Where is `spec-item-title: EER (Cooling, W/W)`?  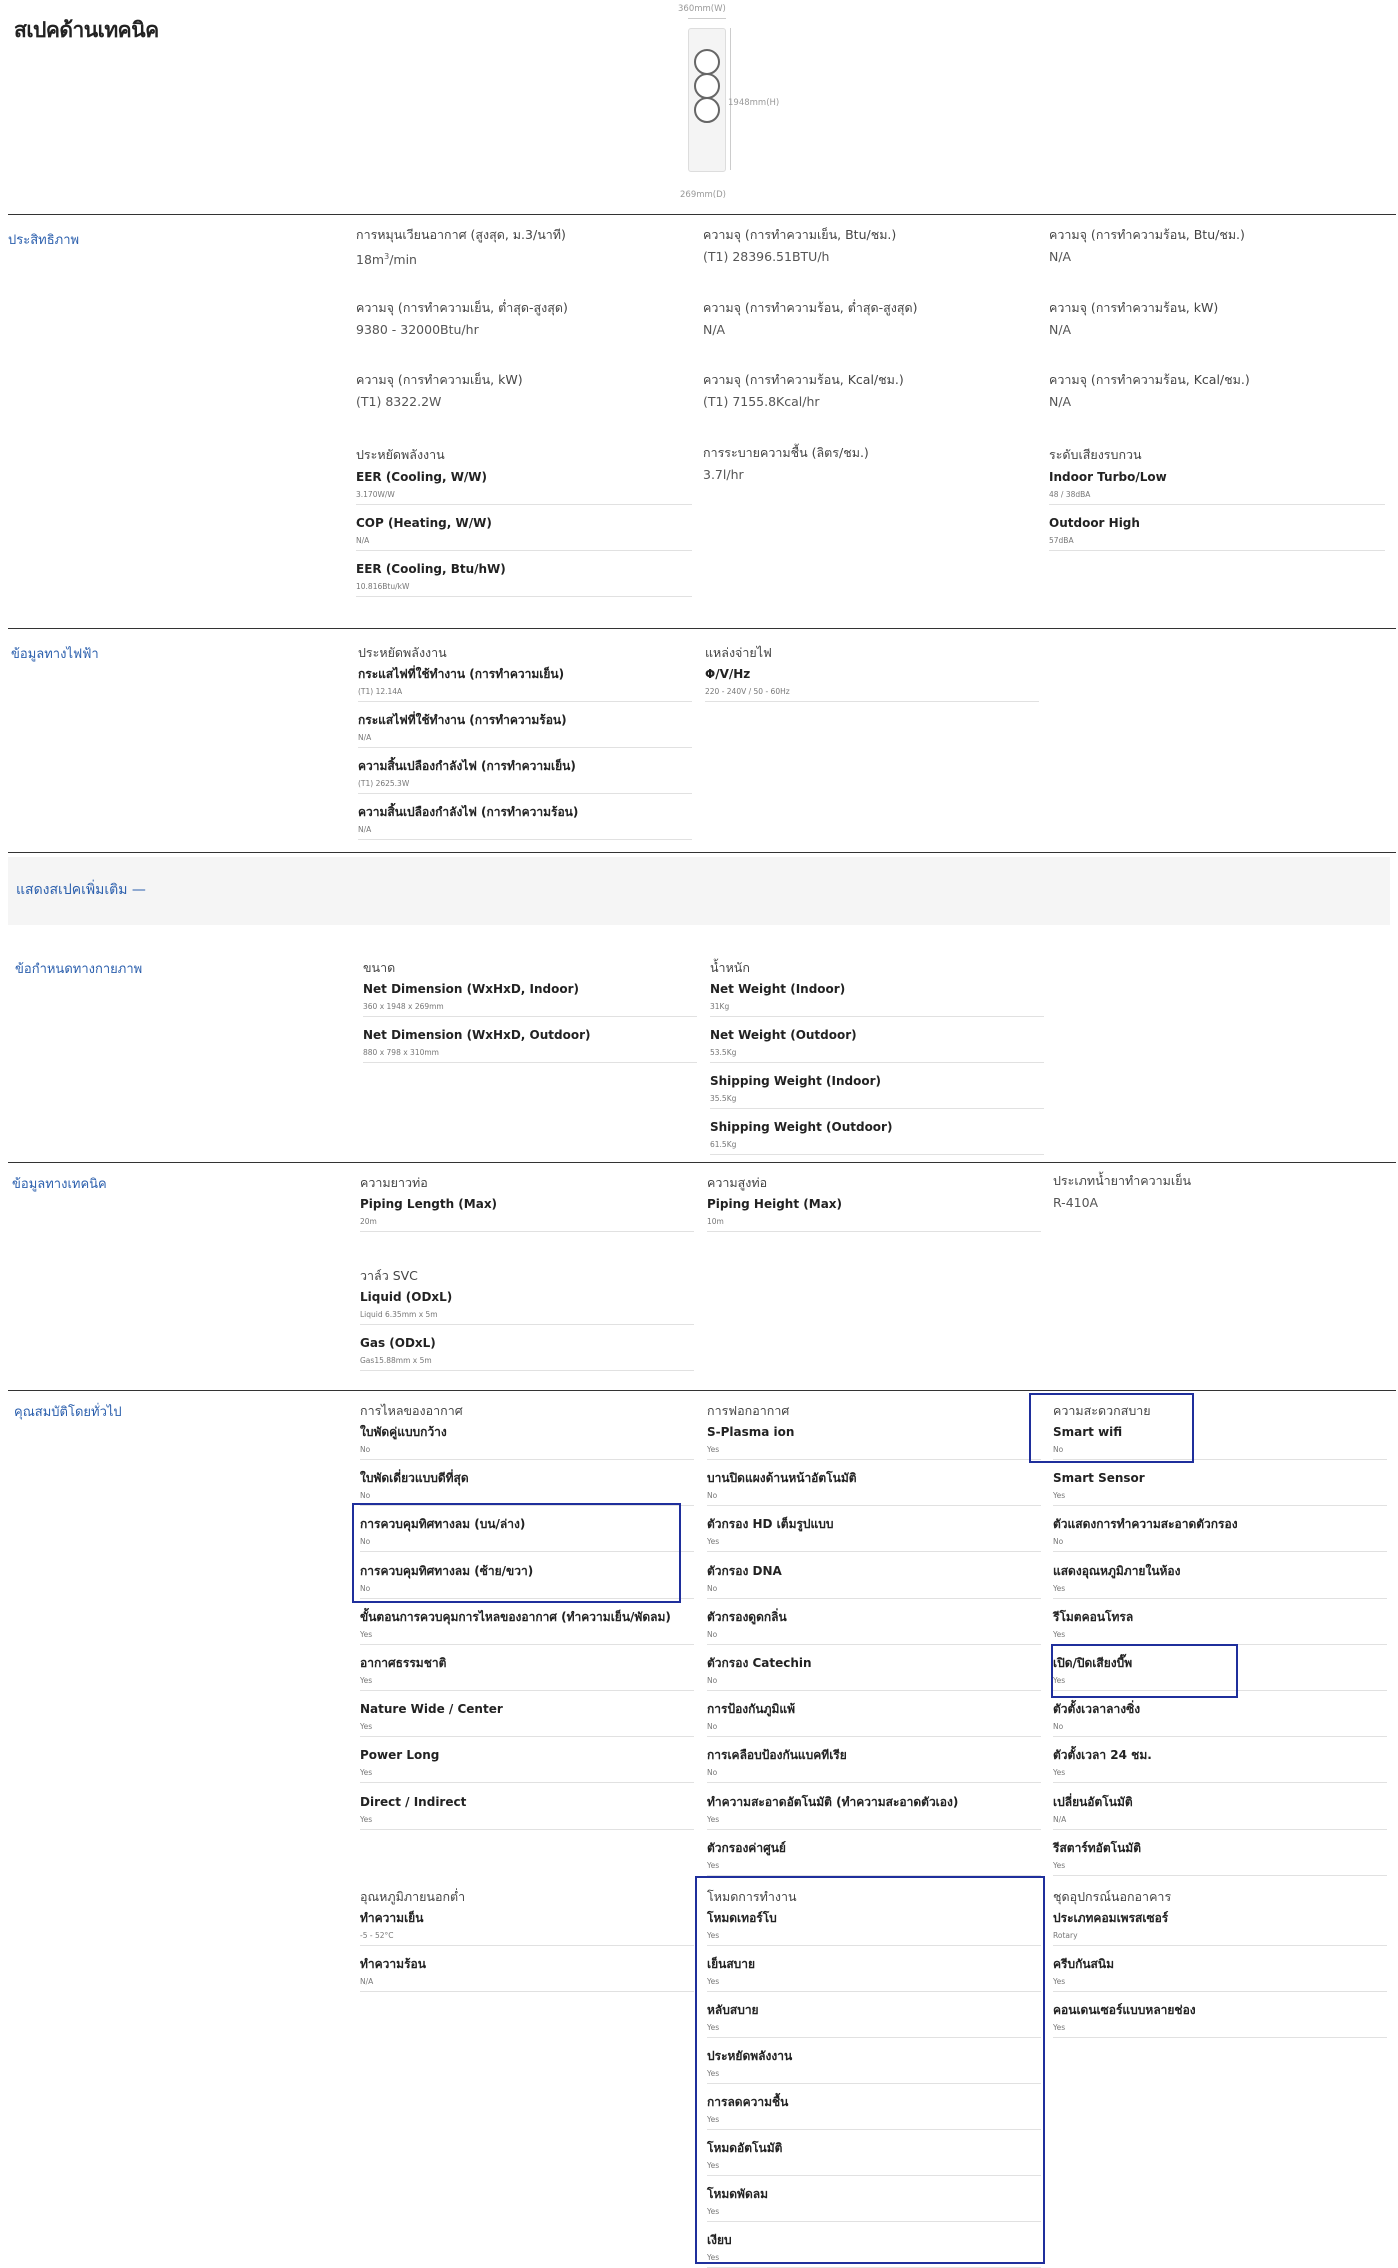 spec-item-title: EER (Cooling, W/W) is located at coordinates (422, 477).